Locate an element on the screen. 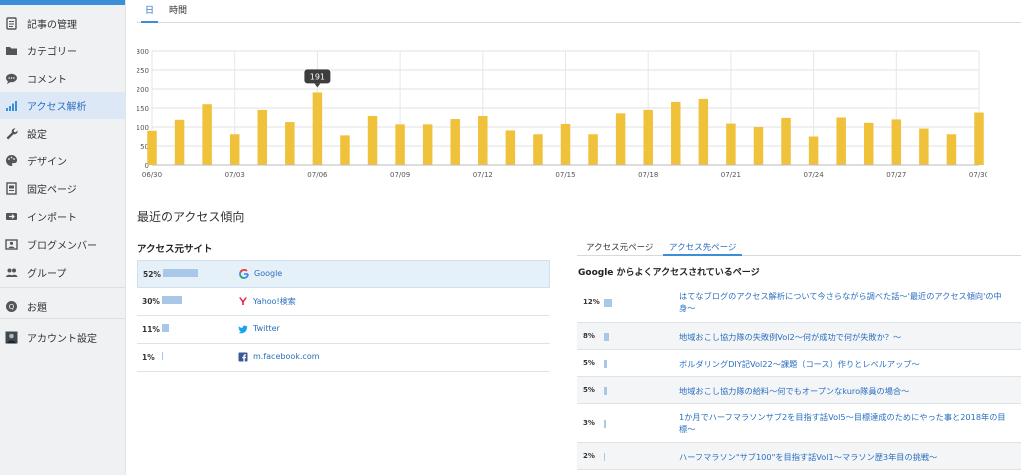 This screenshot has height=475, width=1024. bar-07/26 is located at coordinates (868, 143).